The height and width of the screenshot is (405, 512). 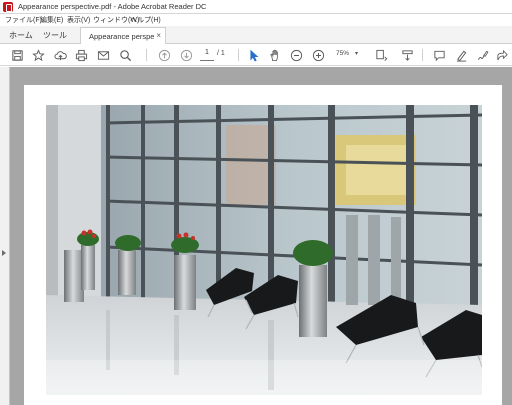 What do you see at coordinates (221, 53) in the screenshot?
I see `page-total-label: / 1` at bounding box center [221, 53].